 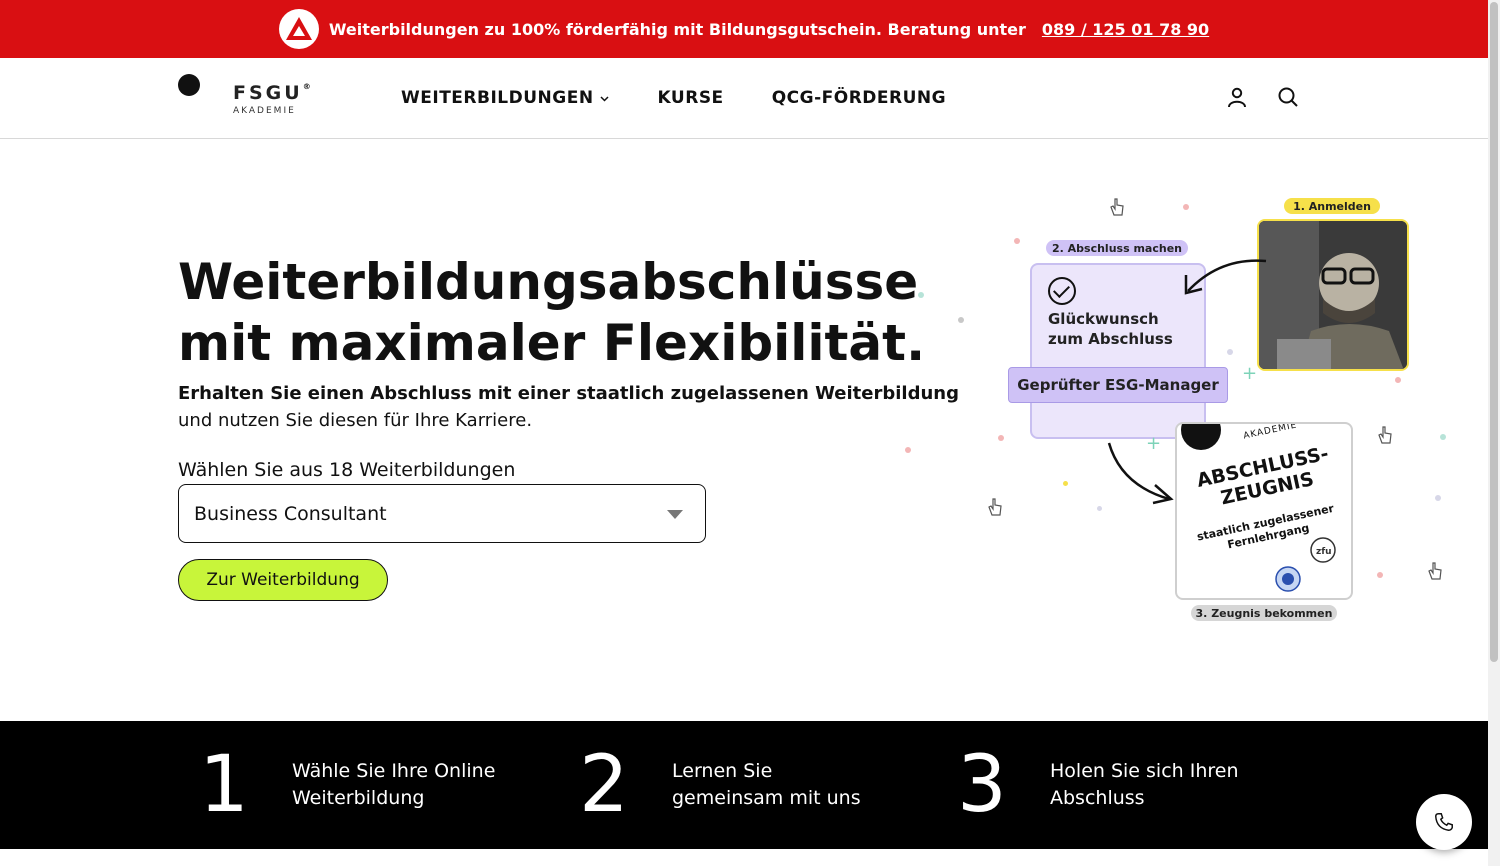 I want to click on step-number: 2, so click(x=604, y=785).